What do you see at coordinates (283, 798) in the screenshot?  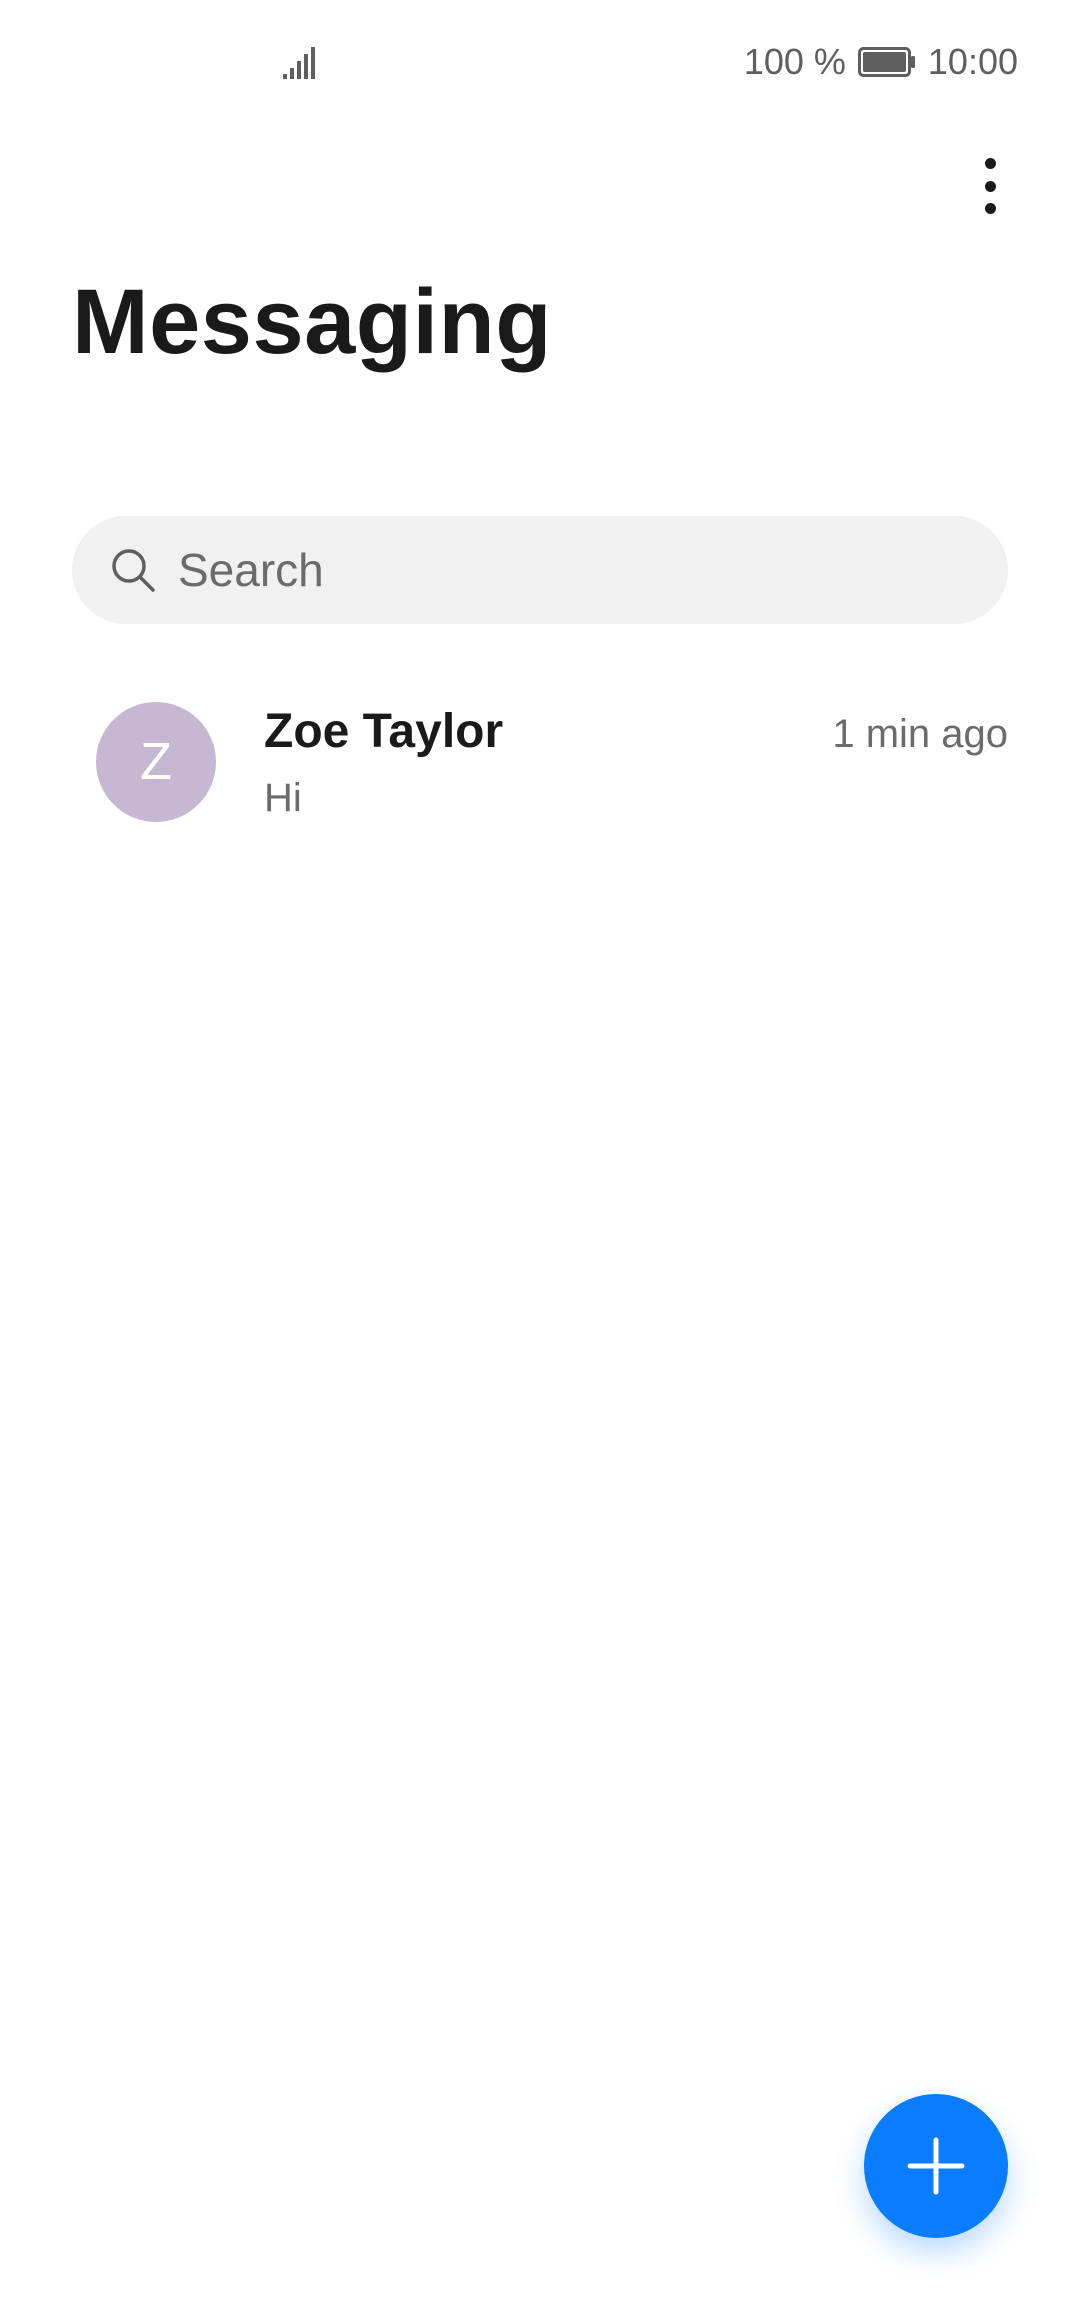 I see `message-preview: Hi` at bounding box center [283, 798].